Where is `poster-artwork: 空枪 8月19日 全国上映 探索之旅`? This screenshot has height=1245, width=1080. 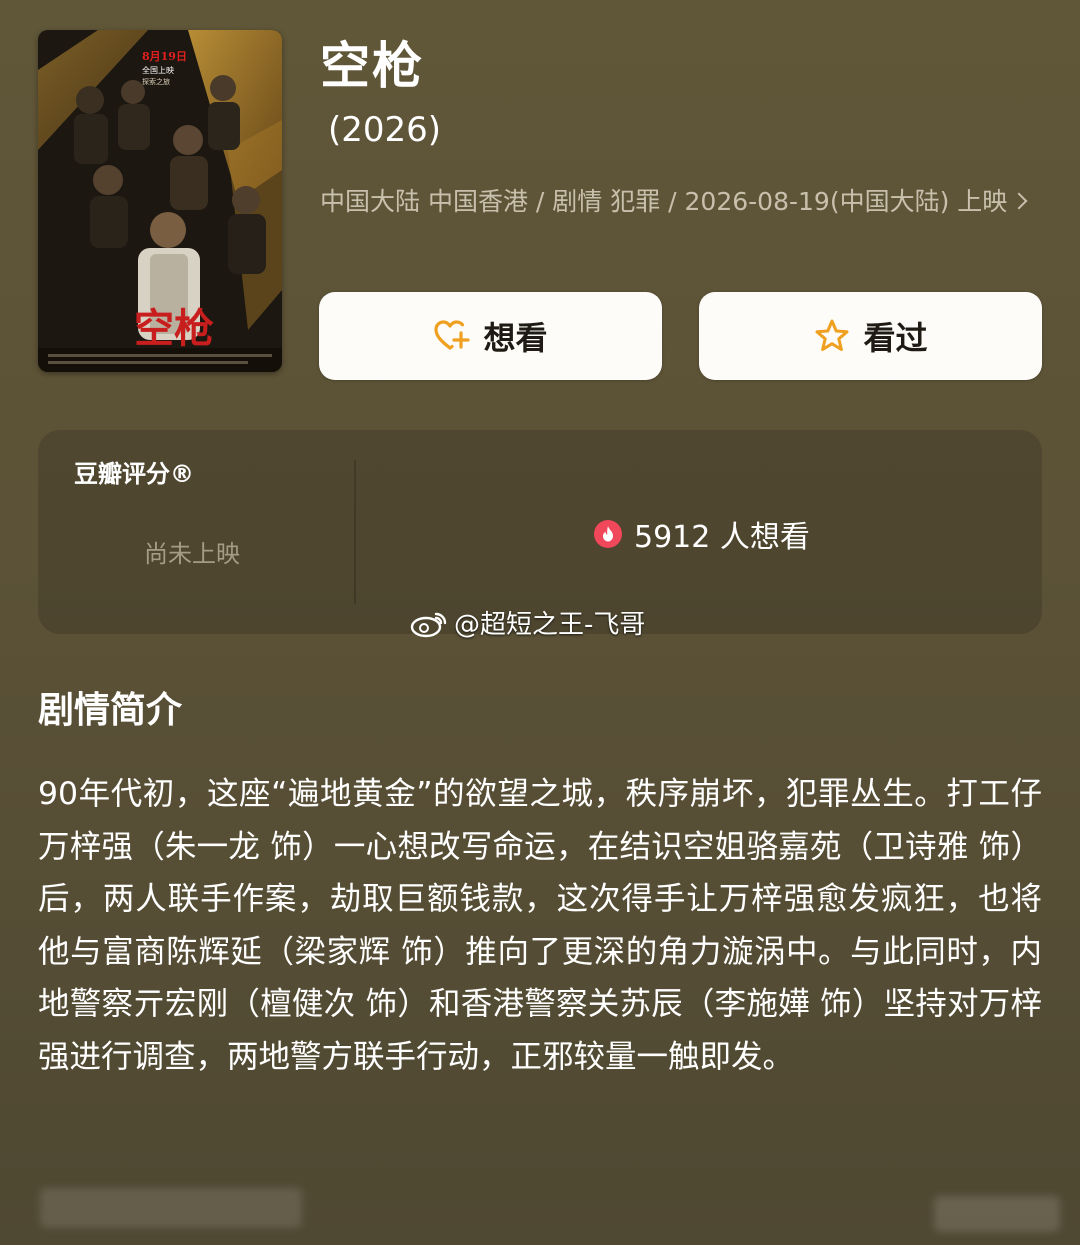 poster-artwork: 空枪 8月19日 全国上映 探索之旅 is located at coordinates (160, 201).